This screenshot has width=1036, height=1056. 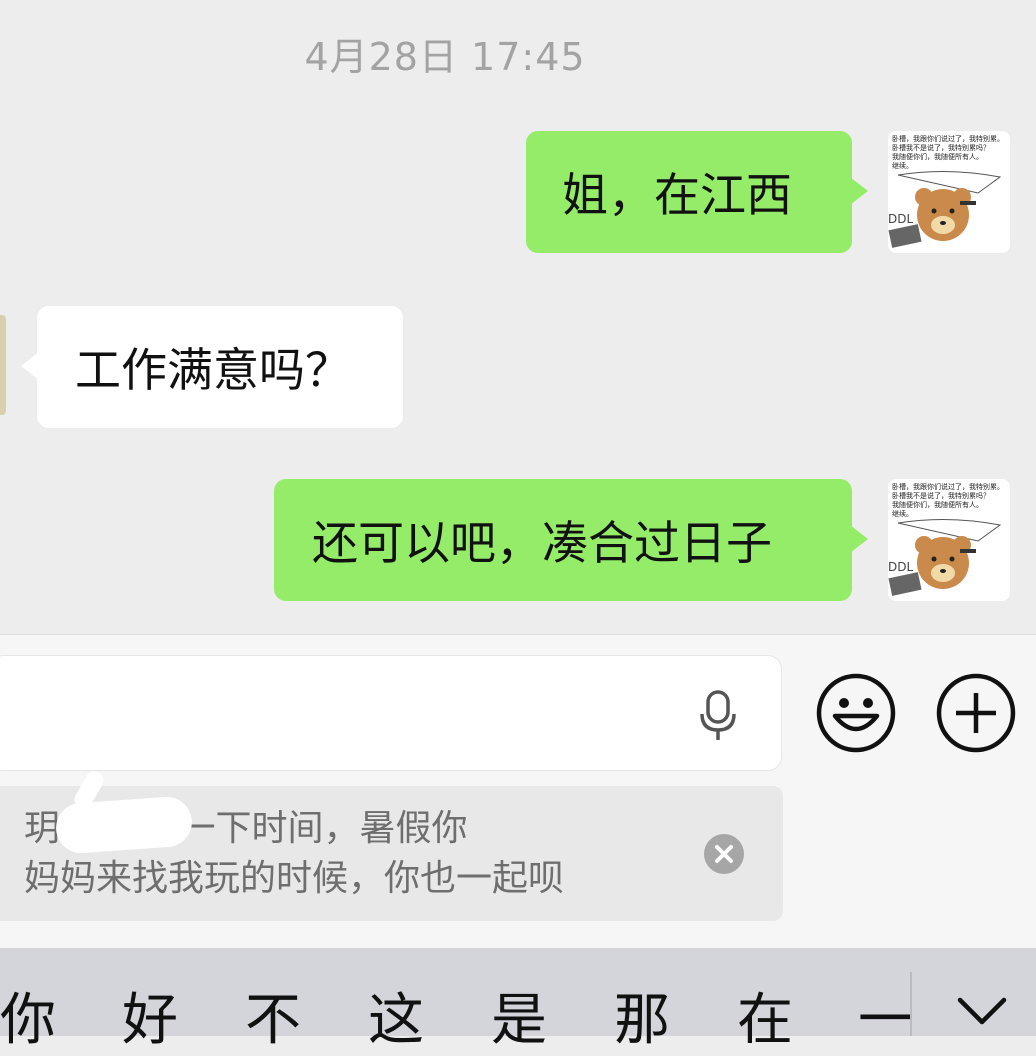 I want to click on candidate-word: 这, so click(x=396, y=1021).